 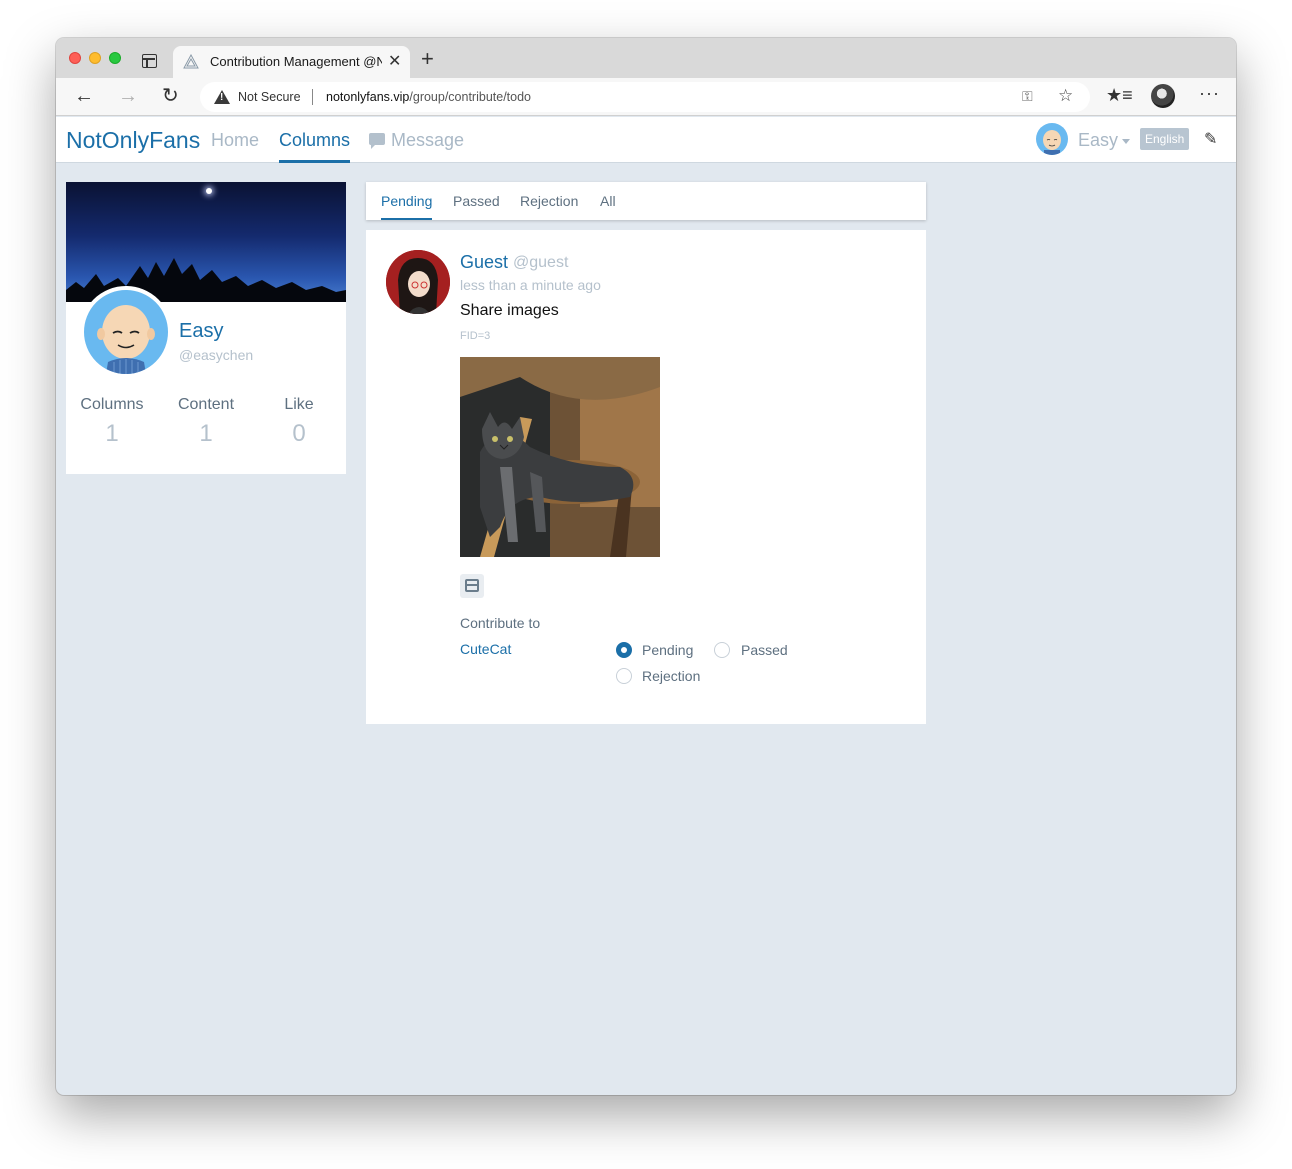 What do you see at coordinates (646, 58) in the screenshot?
I see `tab-bar: Contribution Management @NotOnlyFans ✕ +` at bounding box center [646, 58].